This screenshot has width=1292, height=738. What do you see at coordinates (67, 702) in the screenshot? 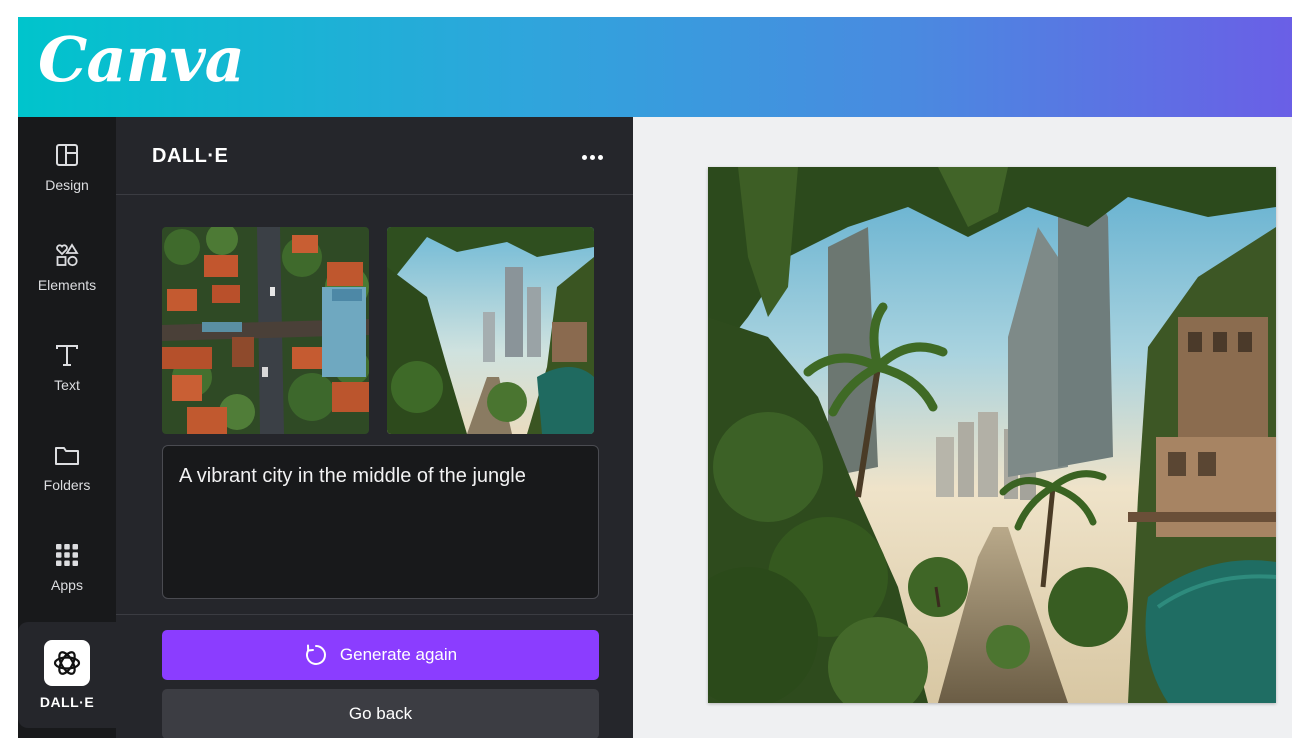
I see `sidebar-item-label: DALL·E` at bounding box center [67, 702].